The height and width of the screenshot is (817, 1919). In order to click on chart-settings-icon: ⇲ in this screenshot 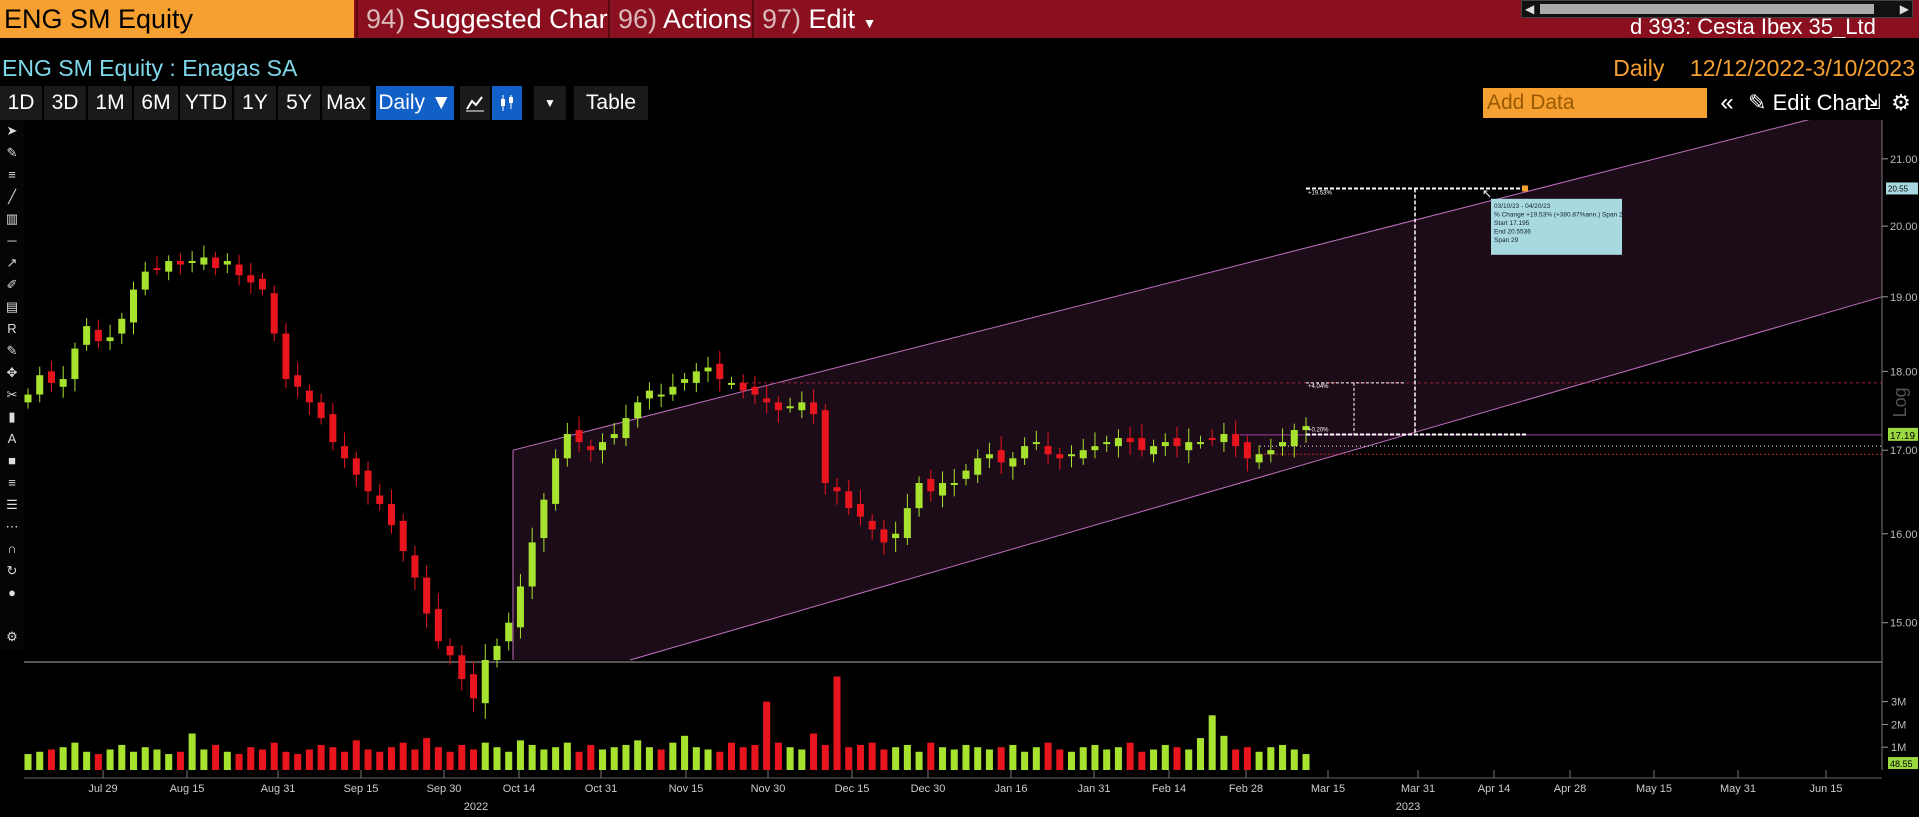, I will do `click(1872, 103)`.